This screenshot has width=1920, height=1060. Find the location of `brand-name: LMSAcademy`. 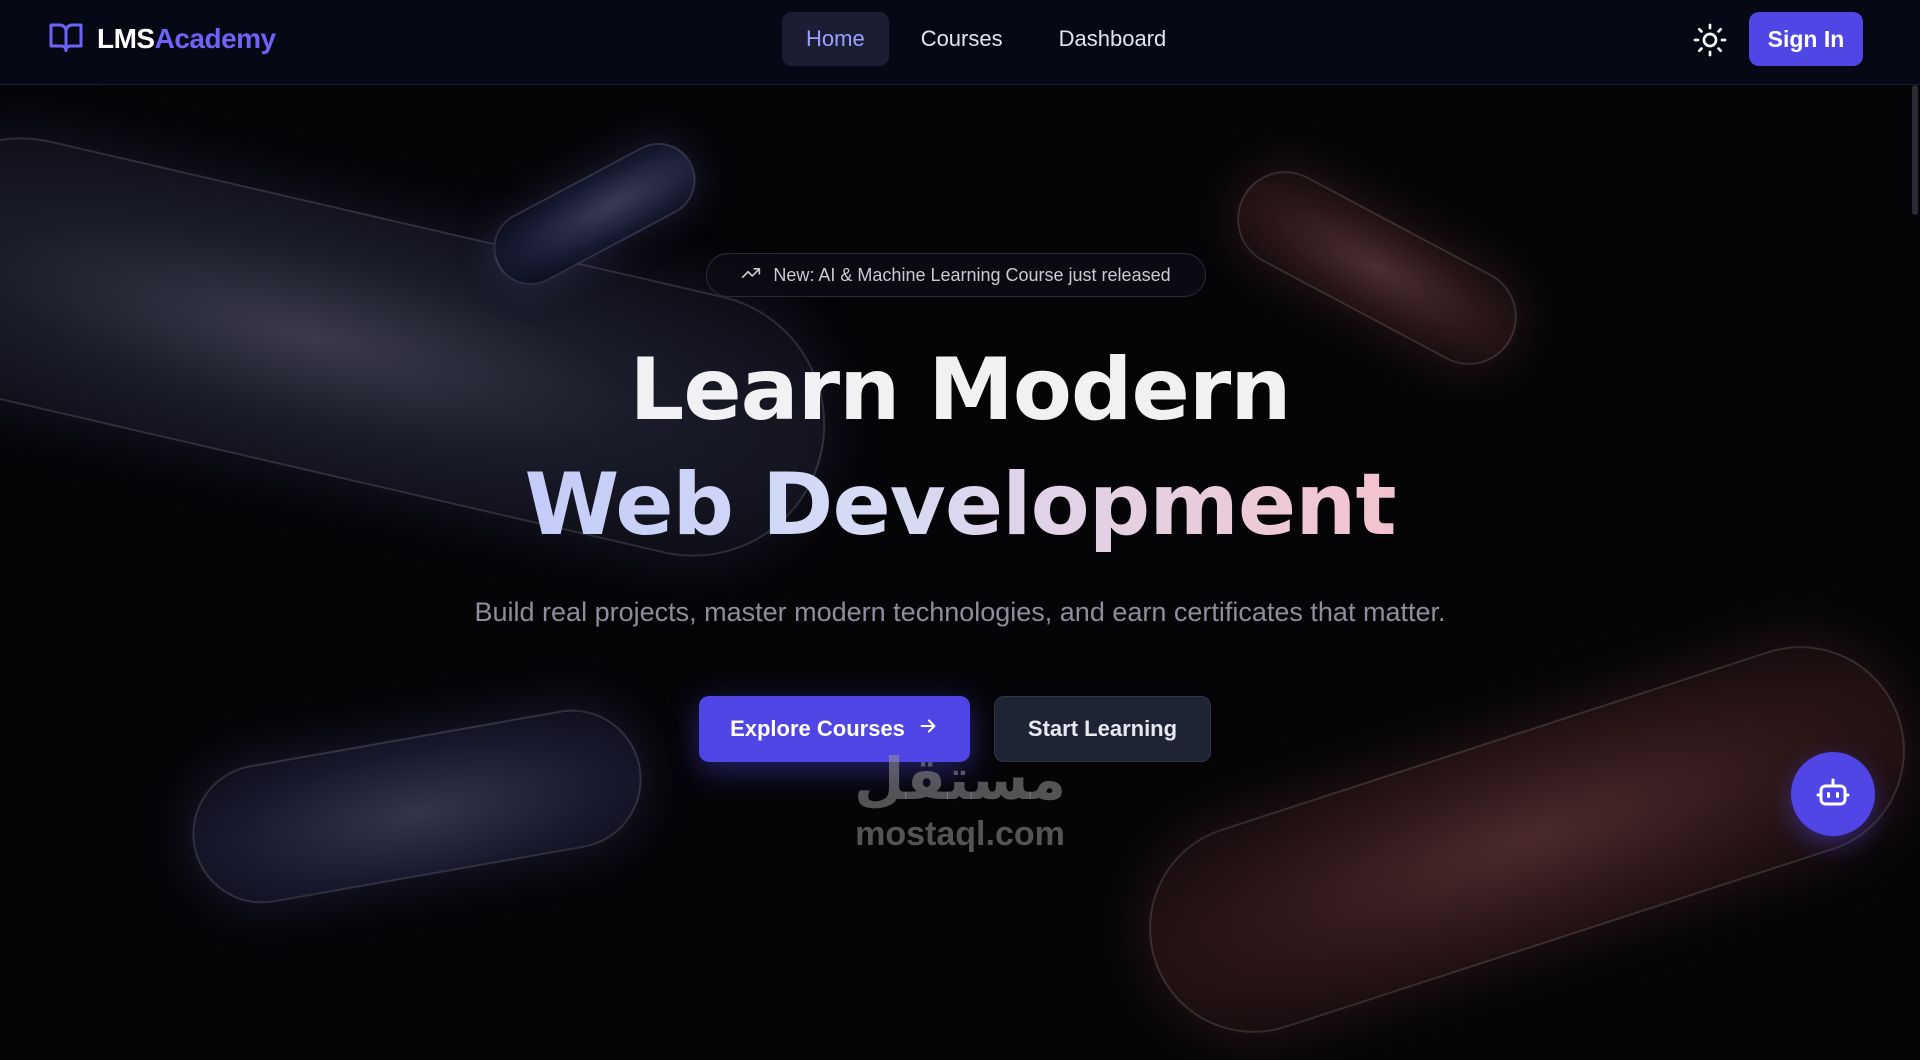

brand-name: LMSAcademy is located at coordinates (186, 39).